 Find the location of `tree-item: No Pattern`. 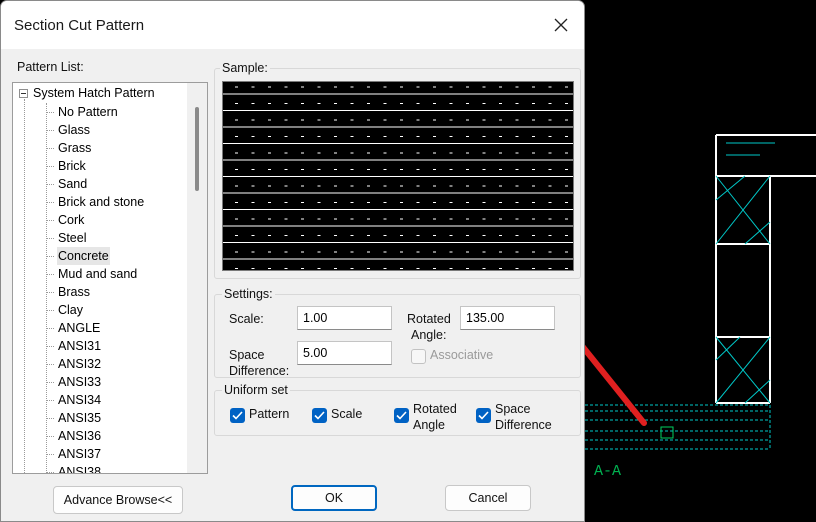

tree-item: No Pattern is located at coordinates (88, 112).